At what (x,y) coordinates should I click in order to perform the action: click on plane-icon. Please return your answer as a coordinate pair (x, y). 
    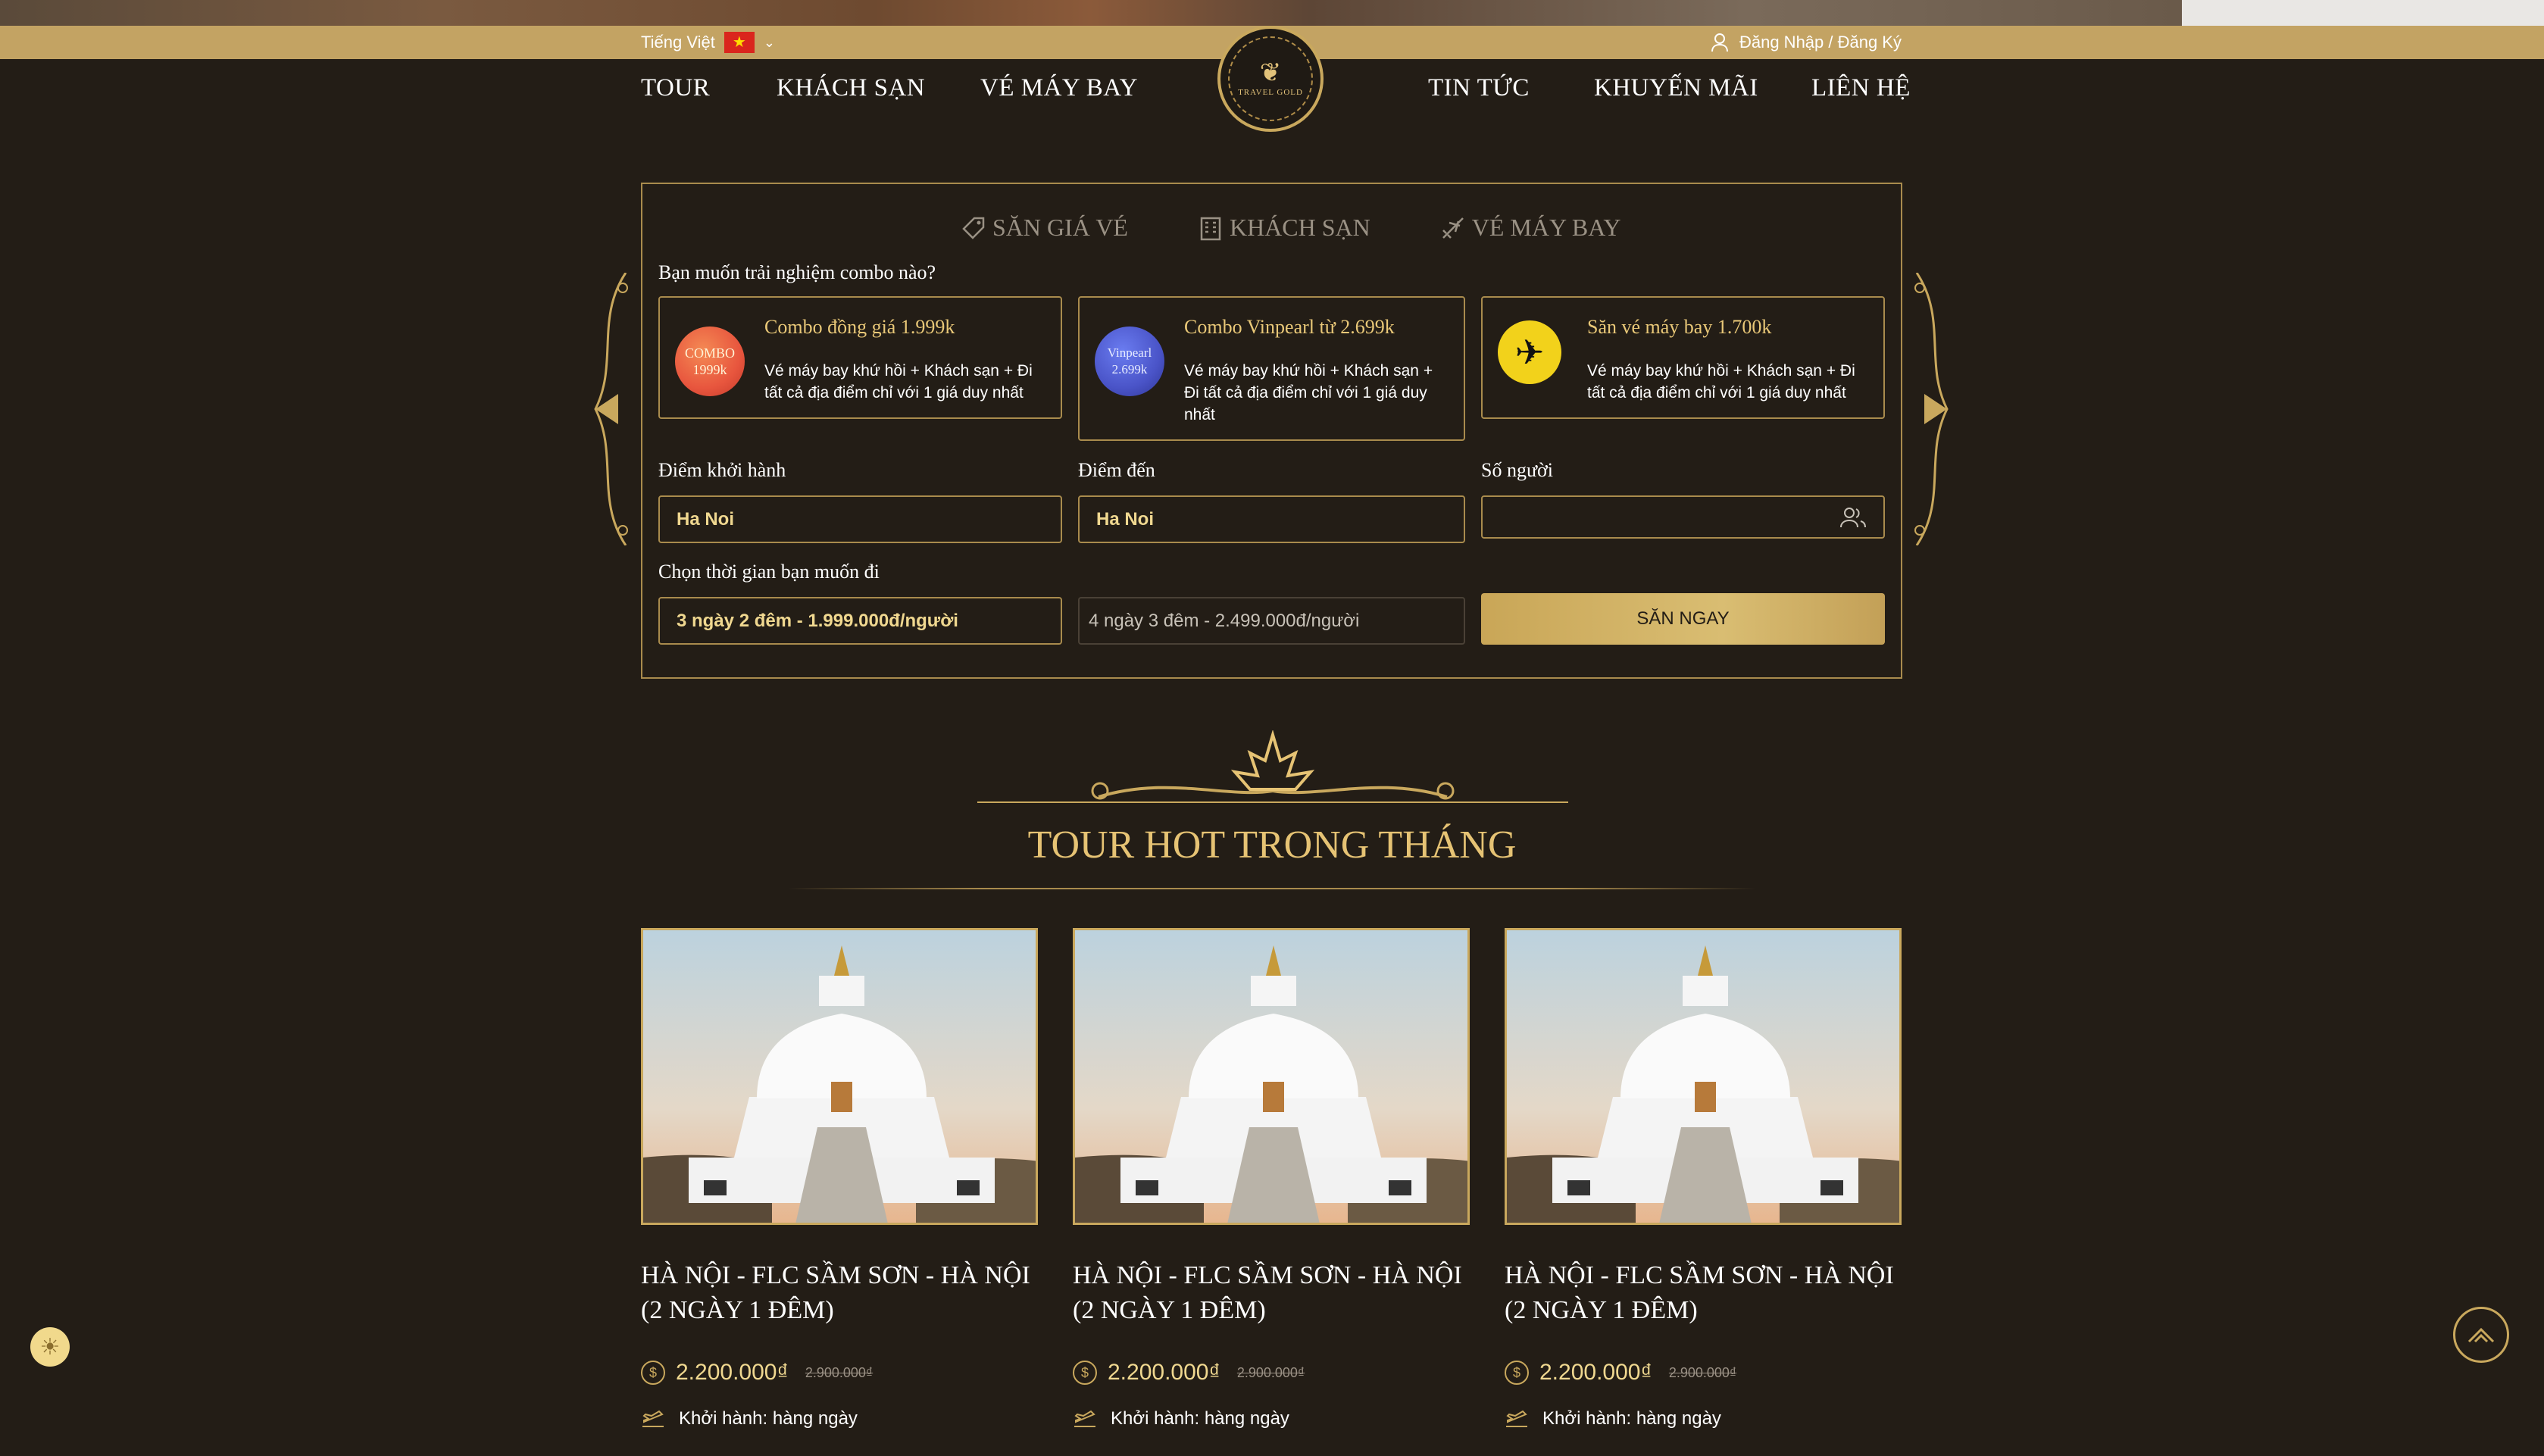
    Looking at the image, I should click on (1453, 228).